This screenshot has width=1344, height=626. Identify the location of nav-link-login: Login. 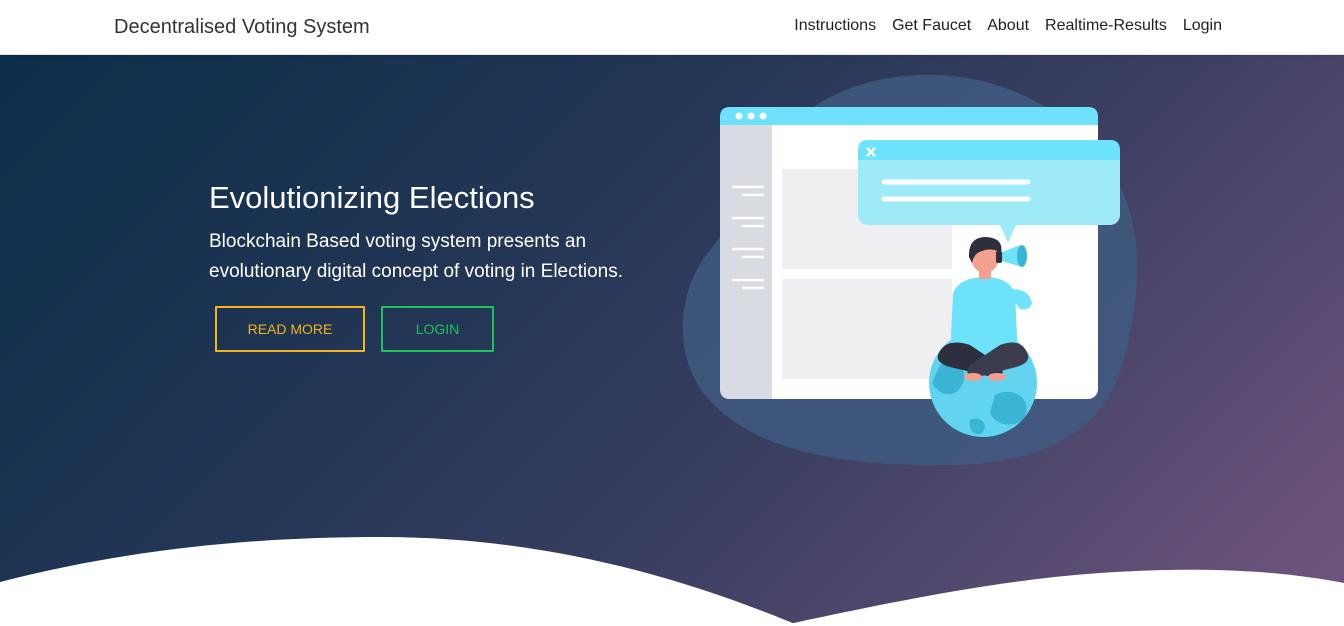
(1202, 26).